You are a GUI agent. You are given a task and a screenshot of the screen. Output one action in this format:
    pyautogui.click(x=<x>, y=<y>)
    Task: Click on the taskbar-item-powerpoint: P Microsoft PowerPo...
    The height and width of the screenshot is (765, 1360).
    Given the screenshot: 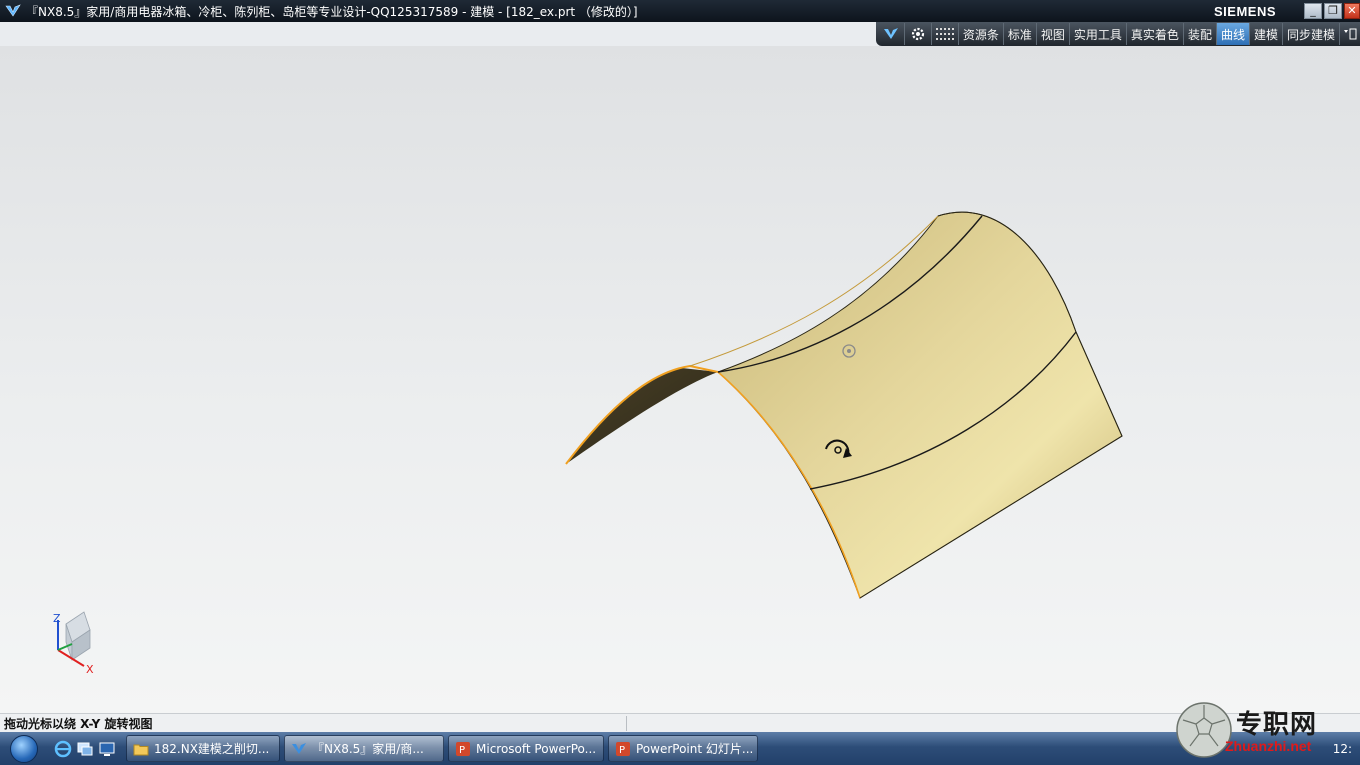 What is the action you would take?
    pyautogui.click(x=526, y=748)
    